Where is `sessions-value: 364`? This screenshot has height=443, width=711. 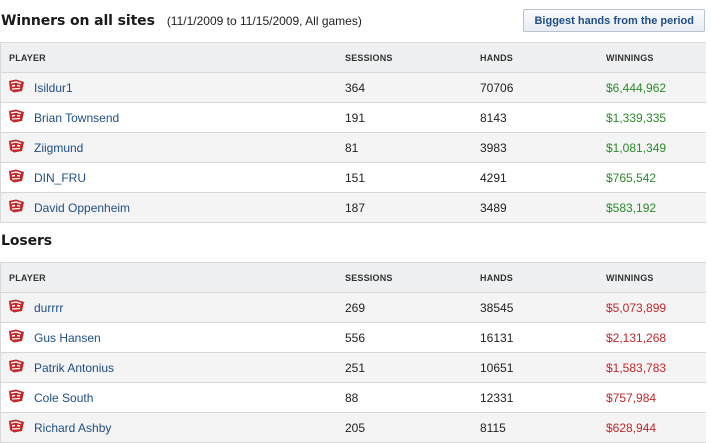
sessions-value: 364 is located at coordinates (355, 88).